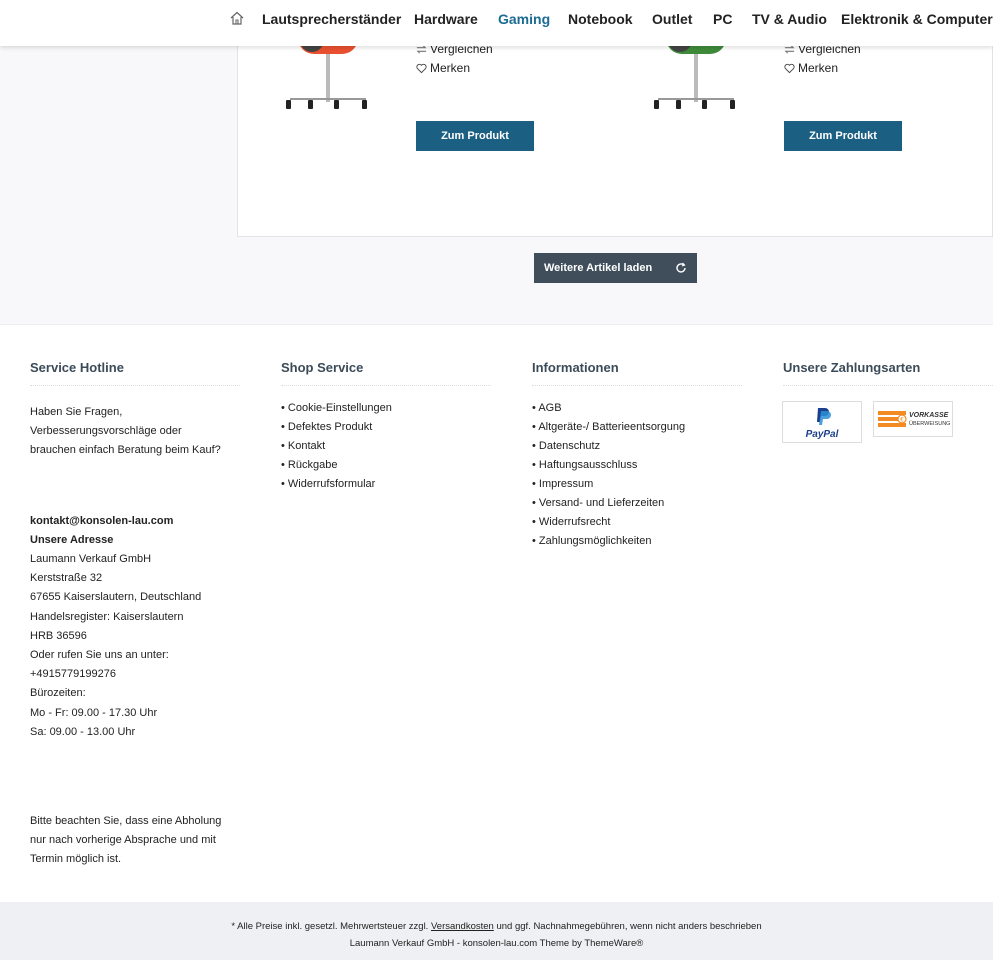 Image resolution: width=993 pixels, height=960 pixels. Describe the element at coordinates (600, 19) in the screenshot. I see `nav-item-notebook: Notebook` at that location.